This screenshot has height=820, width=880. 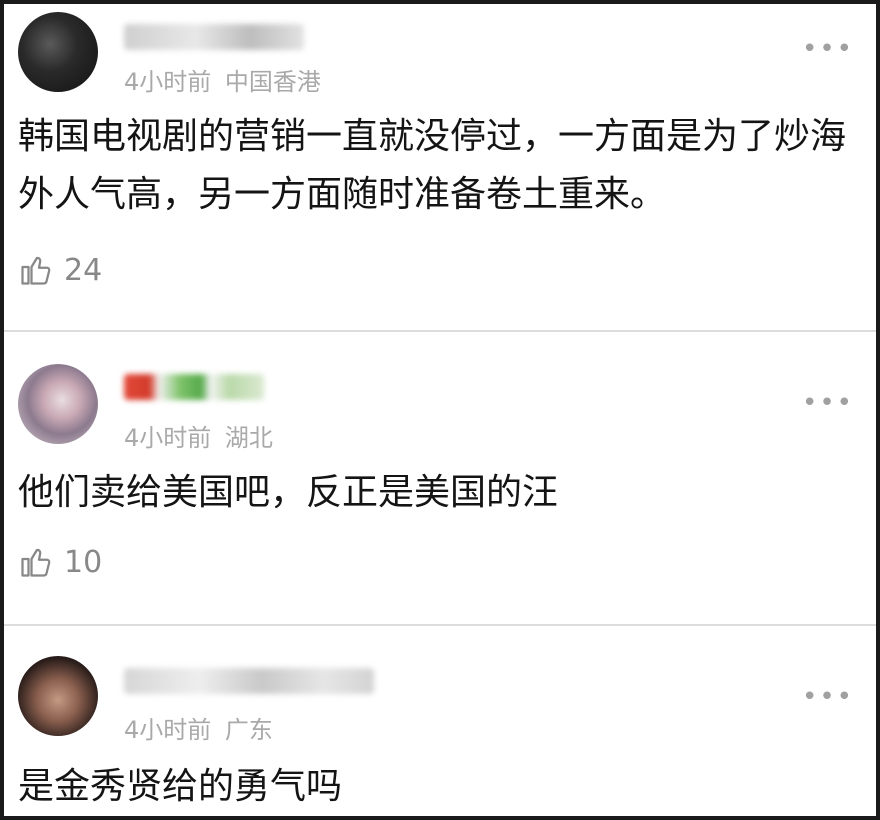 What do you see at coordinates (248, 730) in the screenshot?
I see `comment-location: 广东` at bounding box center [248, 730].